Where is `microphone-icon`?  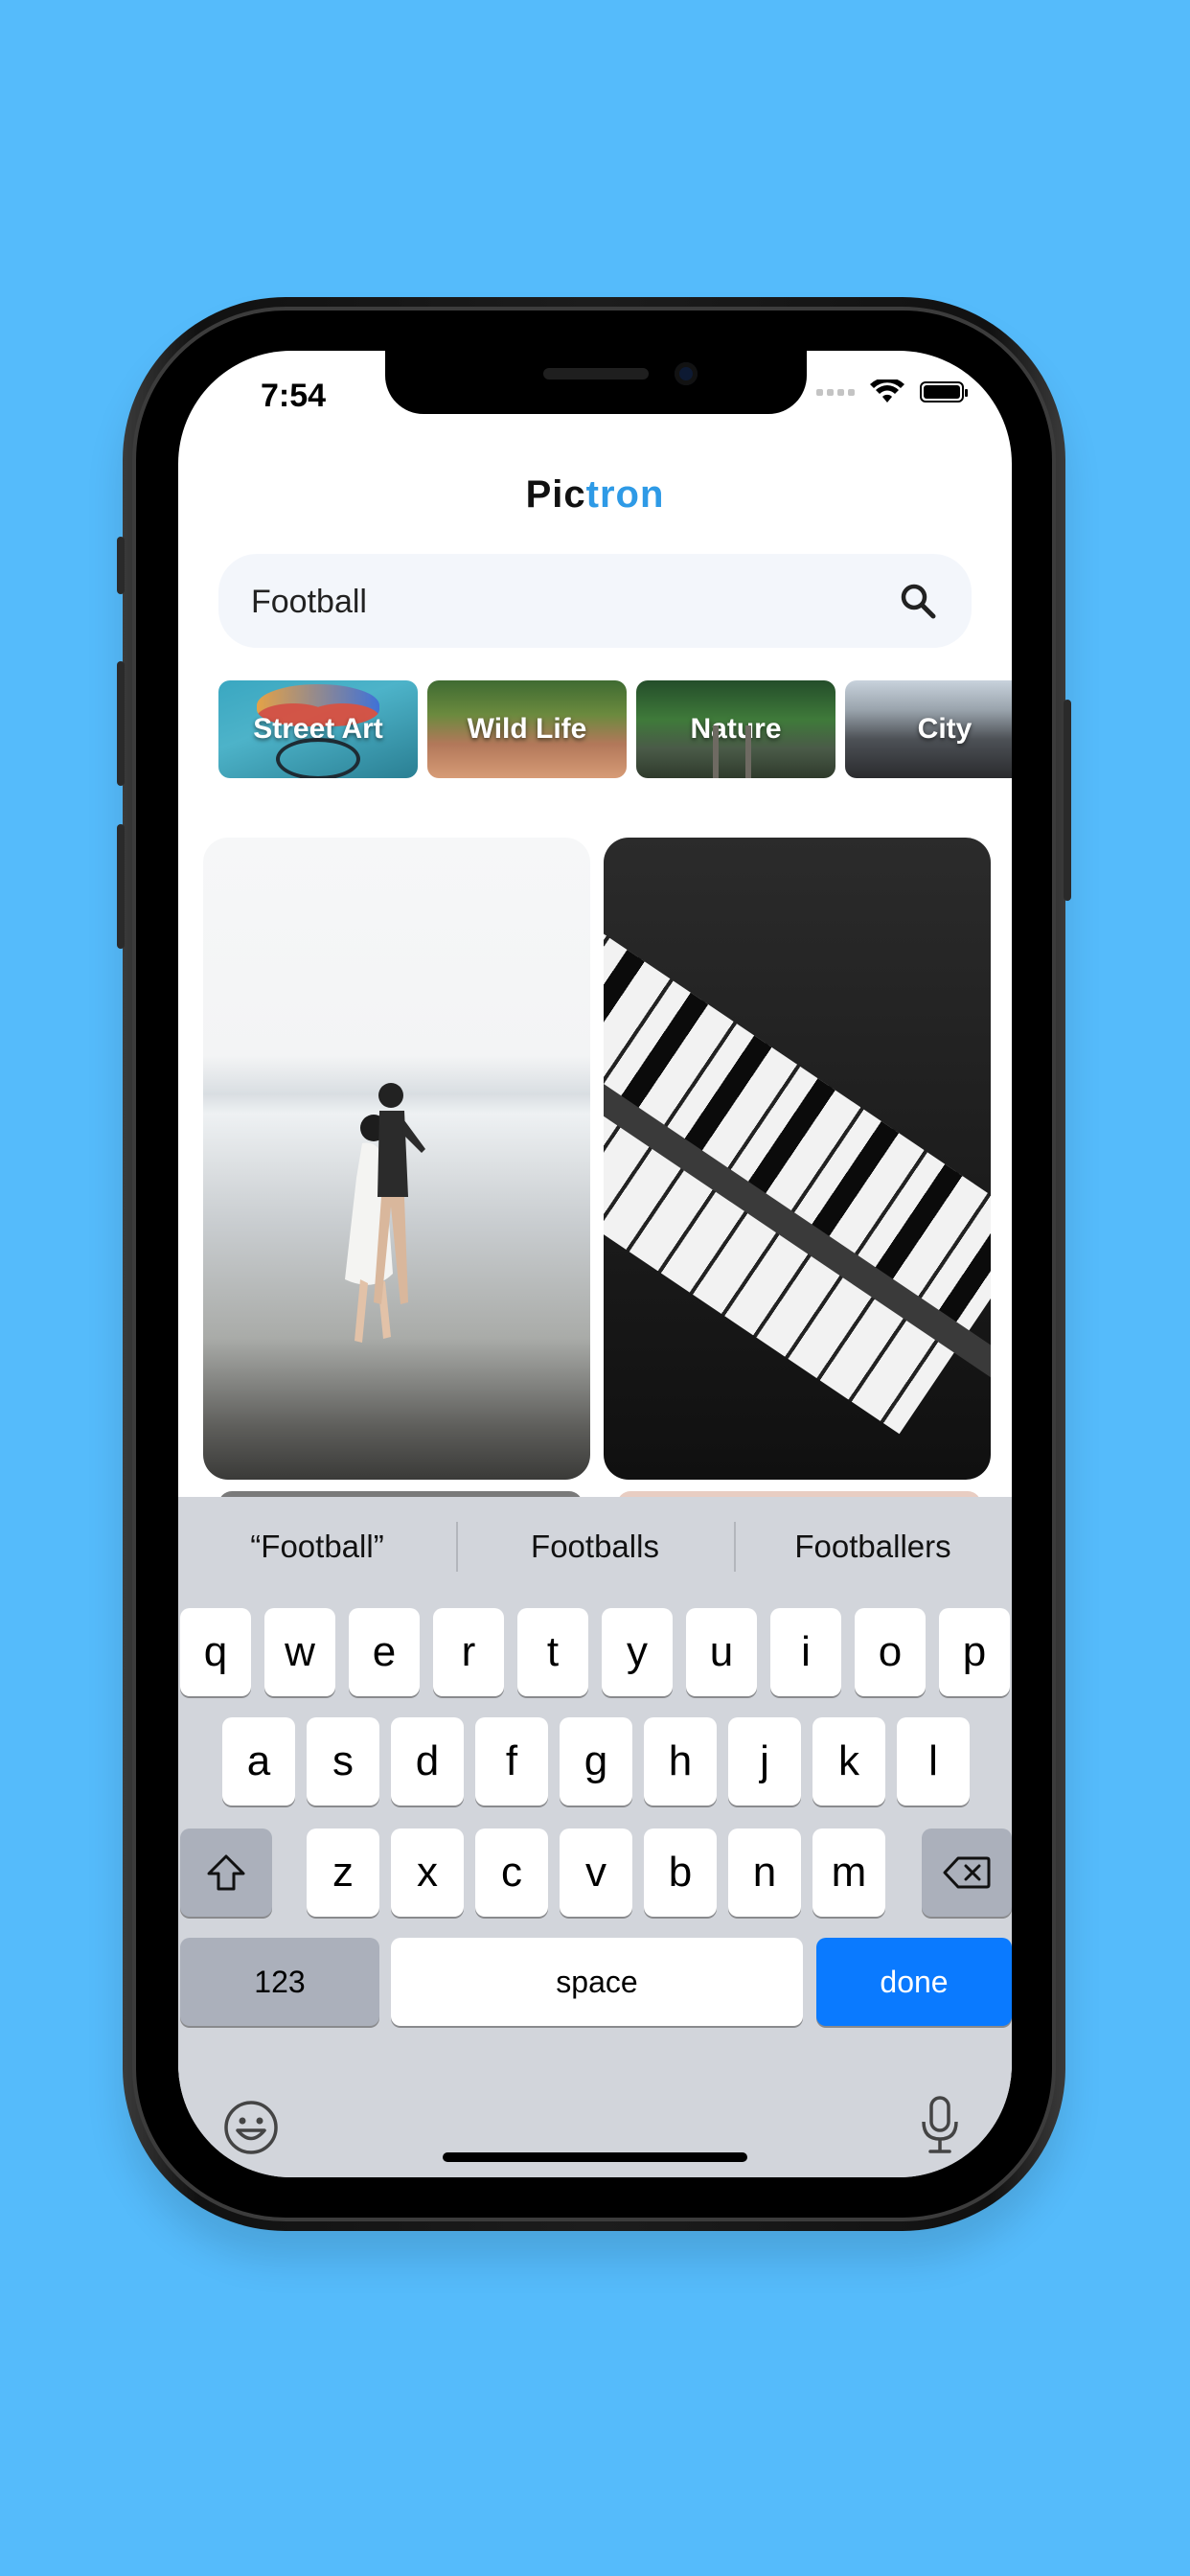 microphone-icon is located at coordinates (940, 2125).